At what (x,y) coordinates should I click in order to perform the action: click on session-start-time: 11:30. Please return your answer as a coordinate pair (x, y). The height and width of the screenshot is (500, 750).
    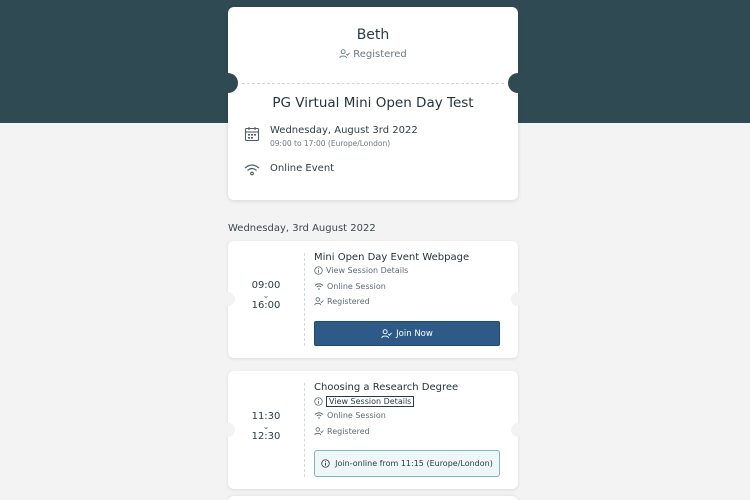
    Looking at the image, I should click on (266, 416).